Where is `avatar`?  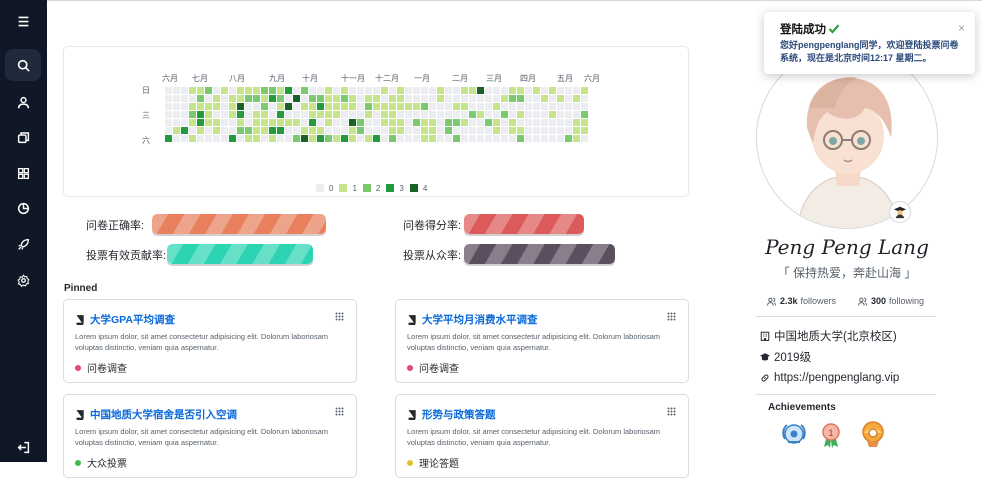 avatar is located at coordinates (847, 138).